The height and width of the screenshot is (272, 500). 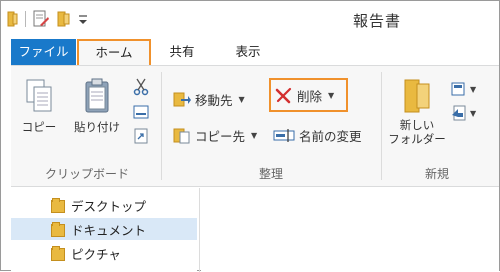 I want to click on paste-button: 貼り付け, so click(x=97, y=106).